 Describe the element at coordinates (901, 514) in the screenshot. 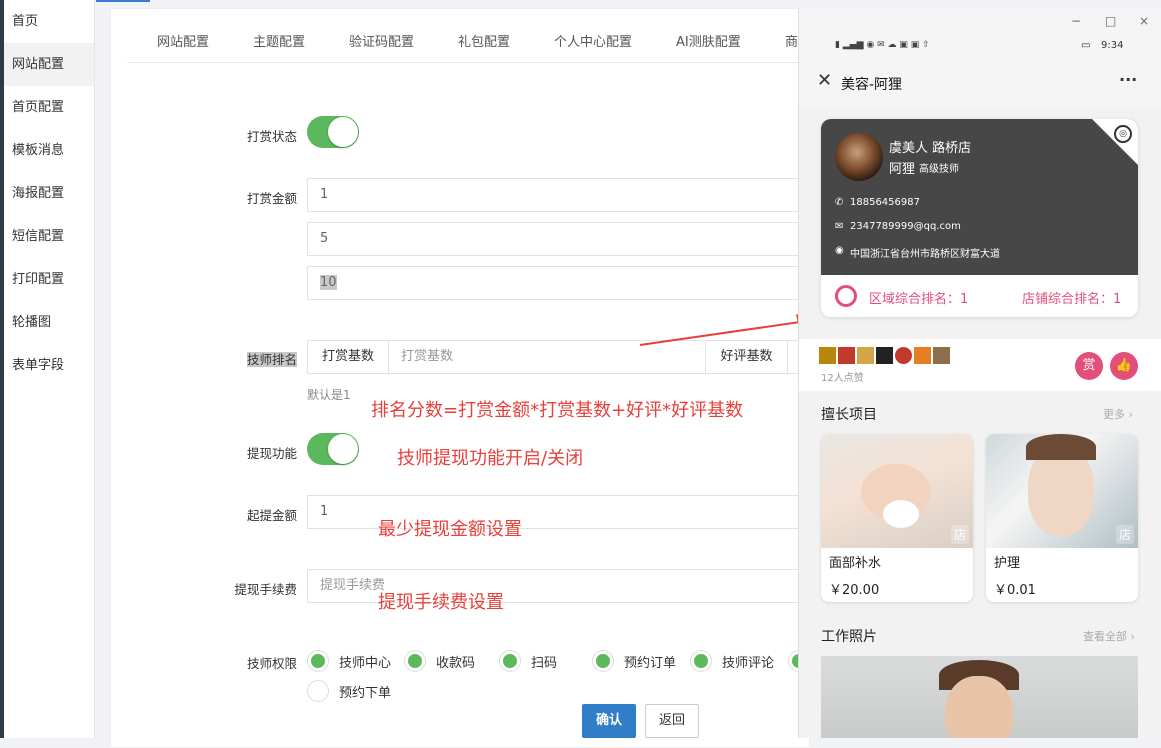

I see `towel-shape` at that location.